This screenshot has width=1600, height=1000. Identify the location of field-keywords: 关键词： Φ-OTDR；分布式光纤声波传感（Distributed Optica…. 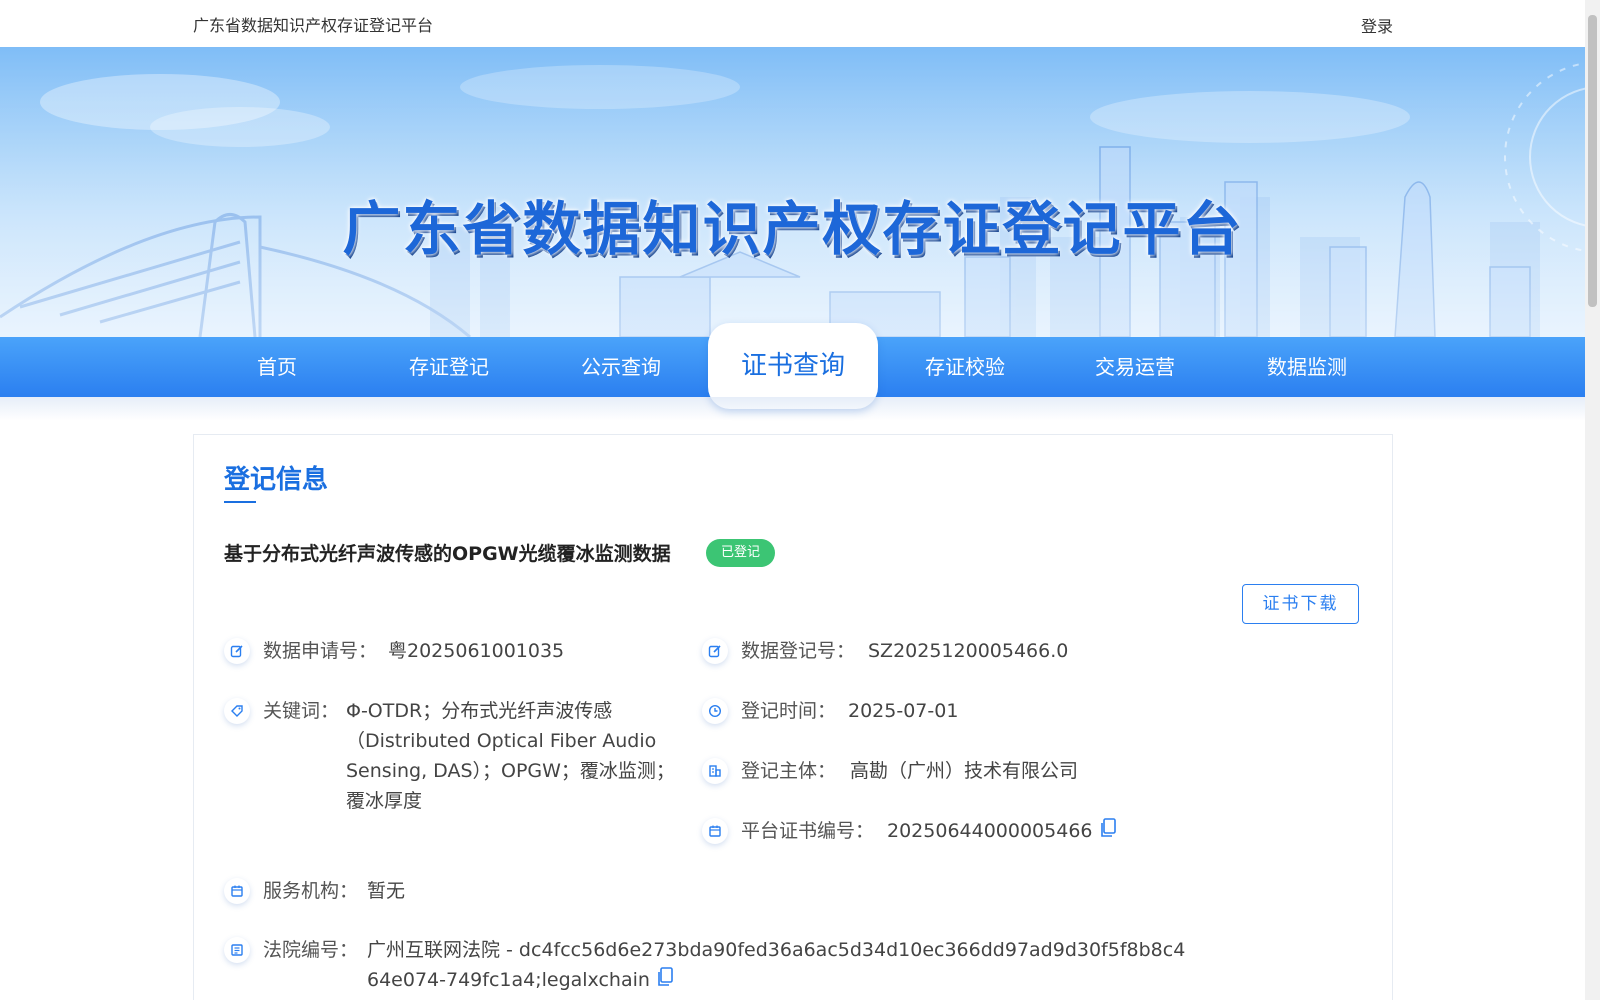
(454, 757).